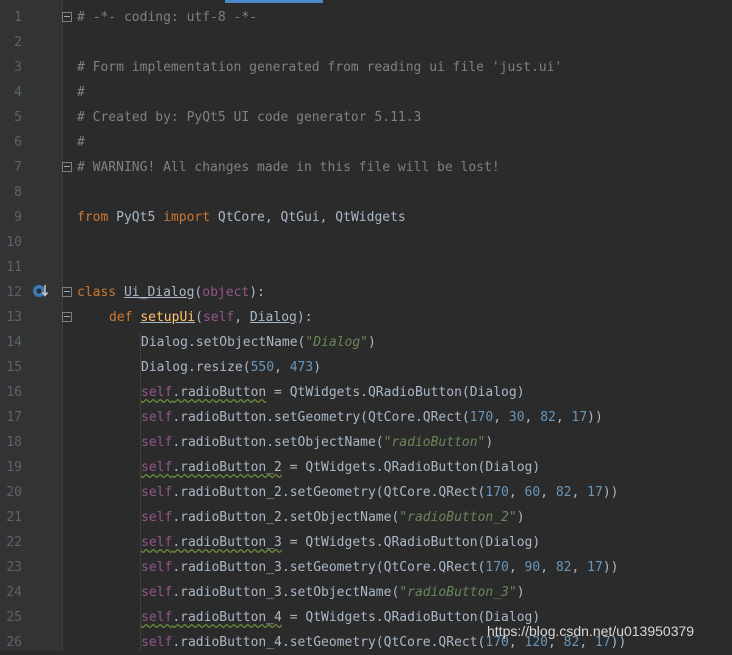 The width and height of the screenshot is (732, 655). I want to click on line-number: 3, so click(18, 67).